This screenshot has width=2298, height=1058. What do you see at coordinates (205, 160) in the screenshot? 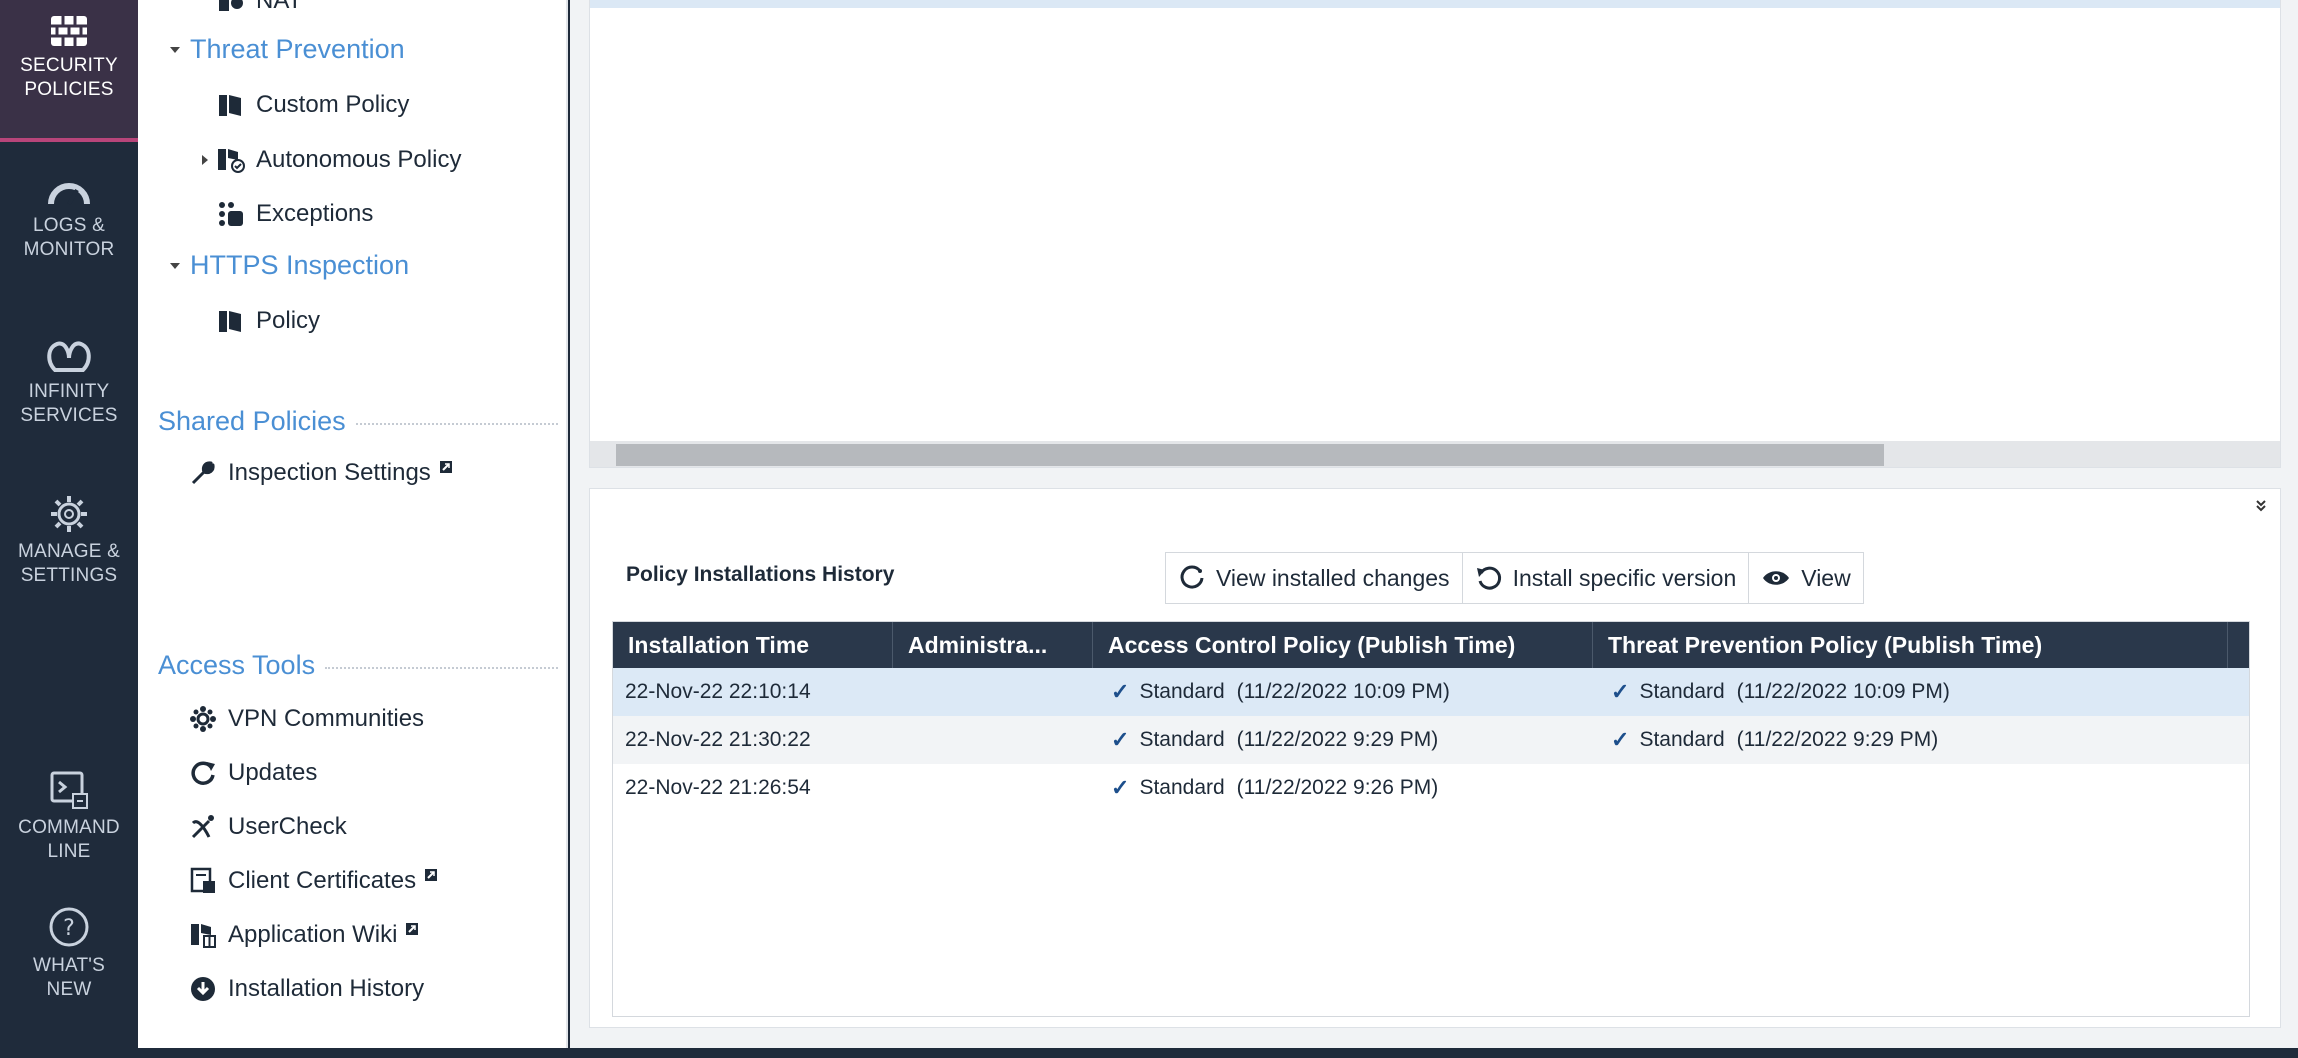
I see `chevron-right-icon` at bounding box center [205, 160].